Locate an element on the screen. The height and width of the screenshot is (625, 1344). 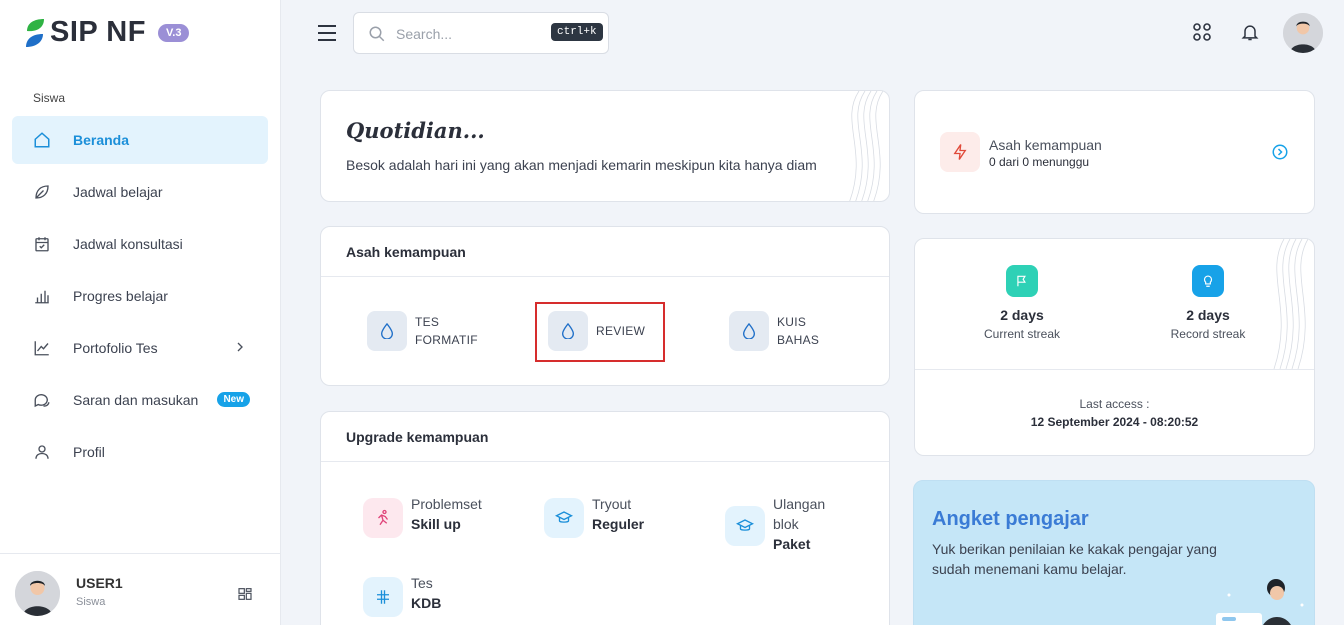
record-streak: 2 days Record streak is located at coordinates (1208, 303).